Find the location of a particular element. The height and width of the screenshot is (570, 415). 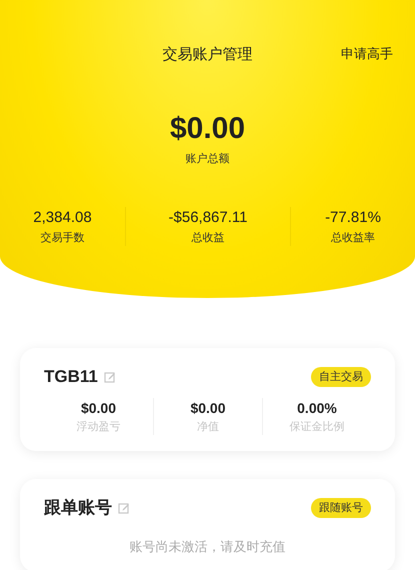

account-name: 跟单账号 is located at coordinates (78, 508).